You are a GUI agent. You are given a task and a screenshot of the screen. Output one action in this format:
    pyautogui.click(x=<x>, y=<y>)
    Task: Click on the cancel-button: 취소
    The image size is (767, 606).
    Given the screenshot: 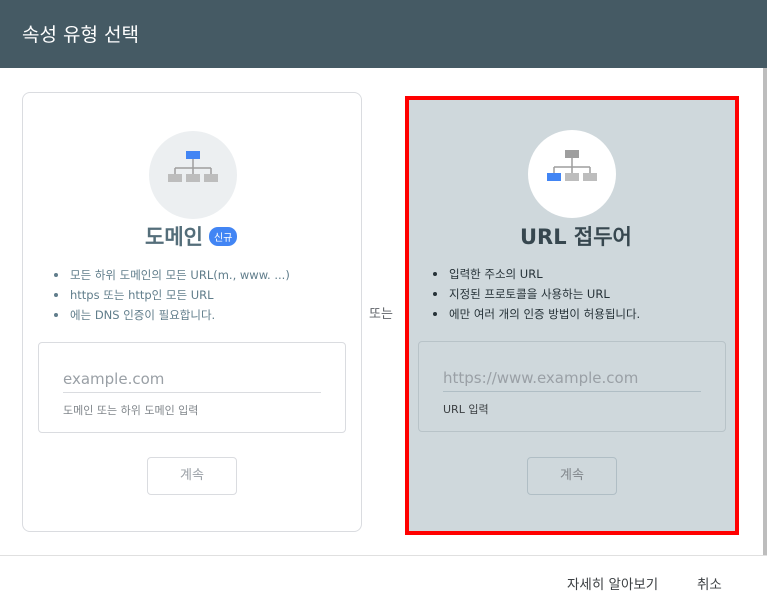 What is the action you would take?
    pyautogui.click(x=709, y=583)
    